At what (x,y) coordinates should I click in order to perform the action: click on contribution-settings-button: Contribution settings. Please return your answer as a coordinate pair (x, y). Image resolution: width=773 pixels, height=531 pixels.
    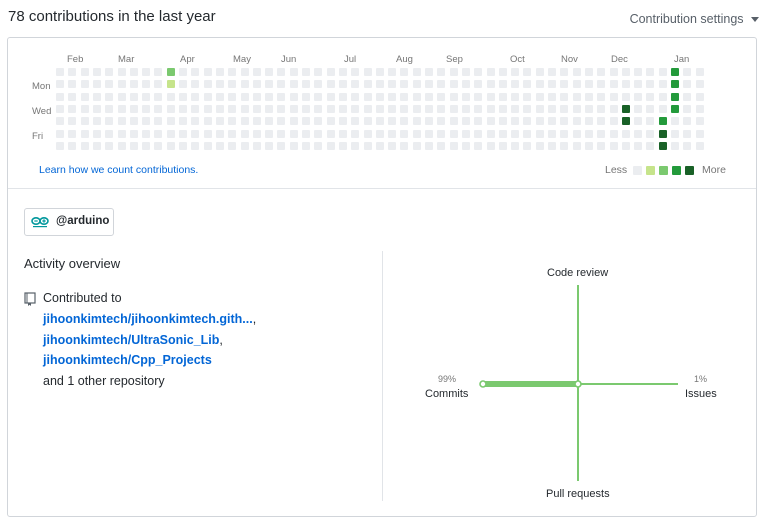
    Looking at the image, I should click on (694, 19).